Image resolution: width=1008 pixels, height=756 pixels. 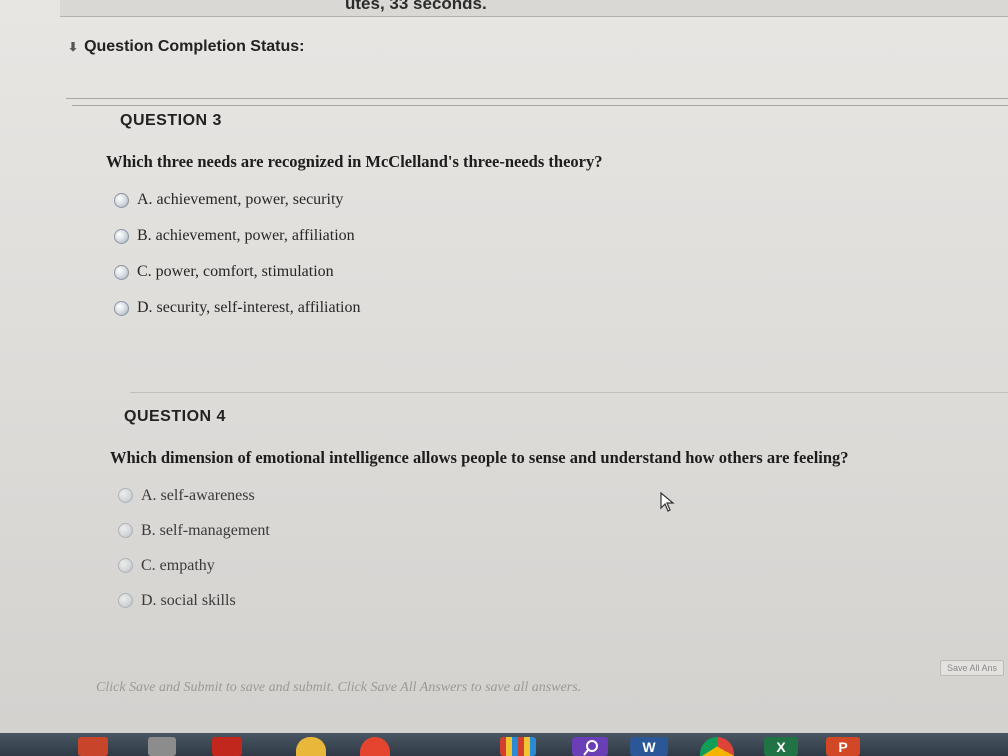 What do you see at coordinates (375, 746) in the screenshot?
I see `opera-taskbar-icon` at bounding box center [375, 746].